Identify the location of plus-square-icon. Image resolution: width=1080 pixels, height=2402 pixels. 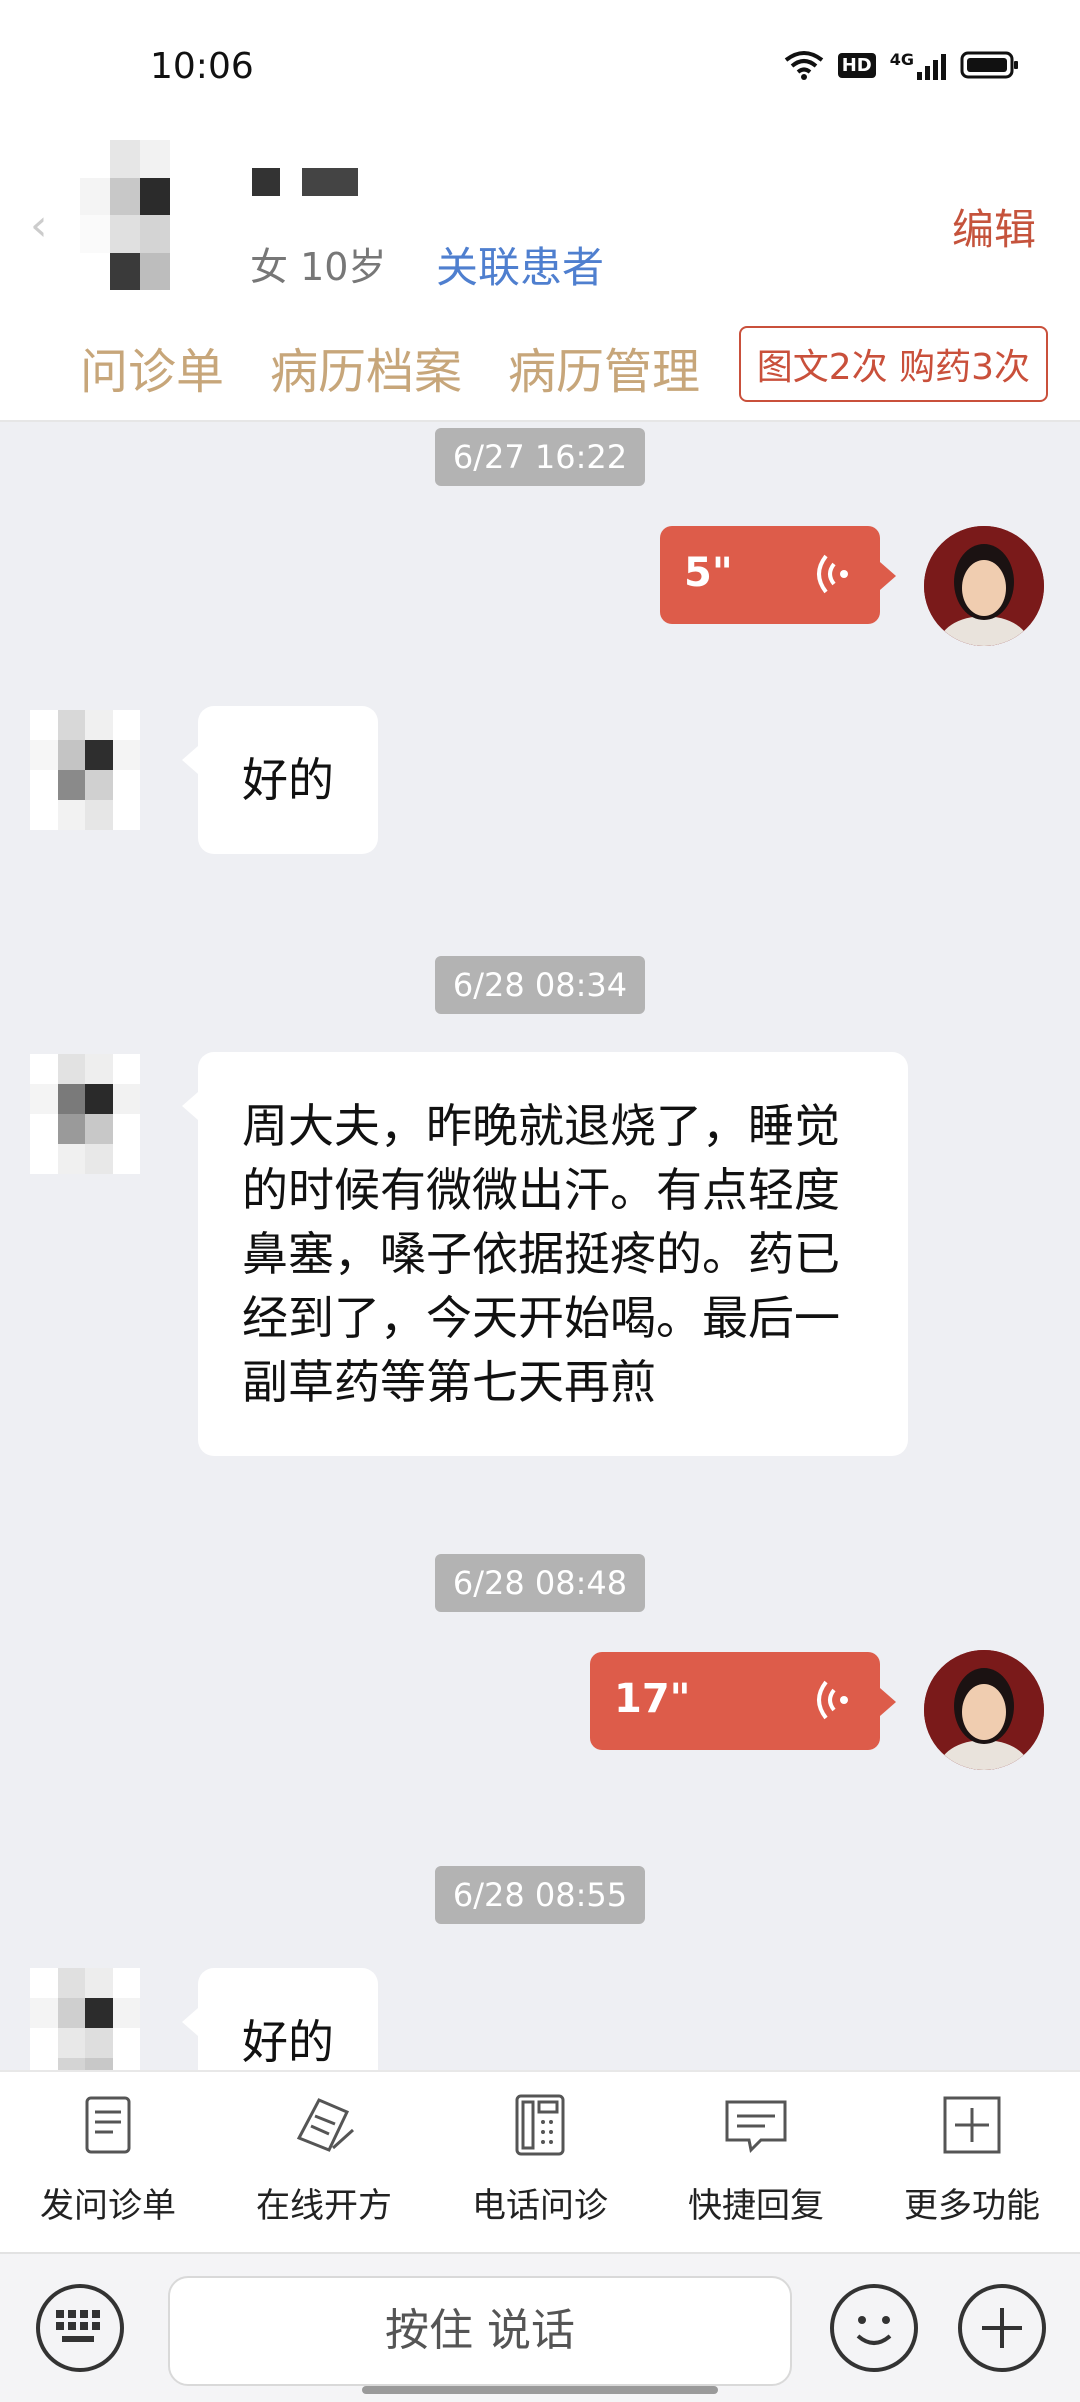
(972, 2125).